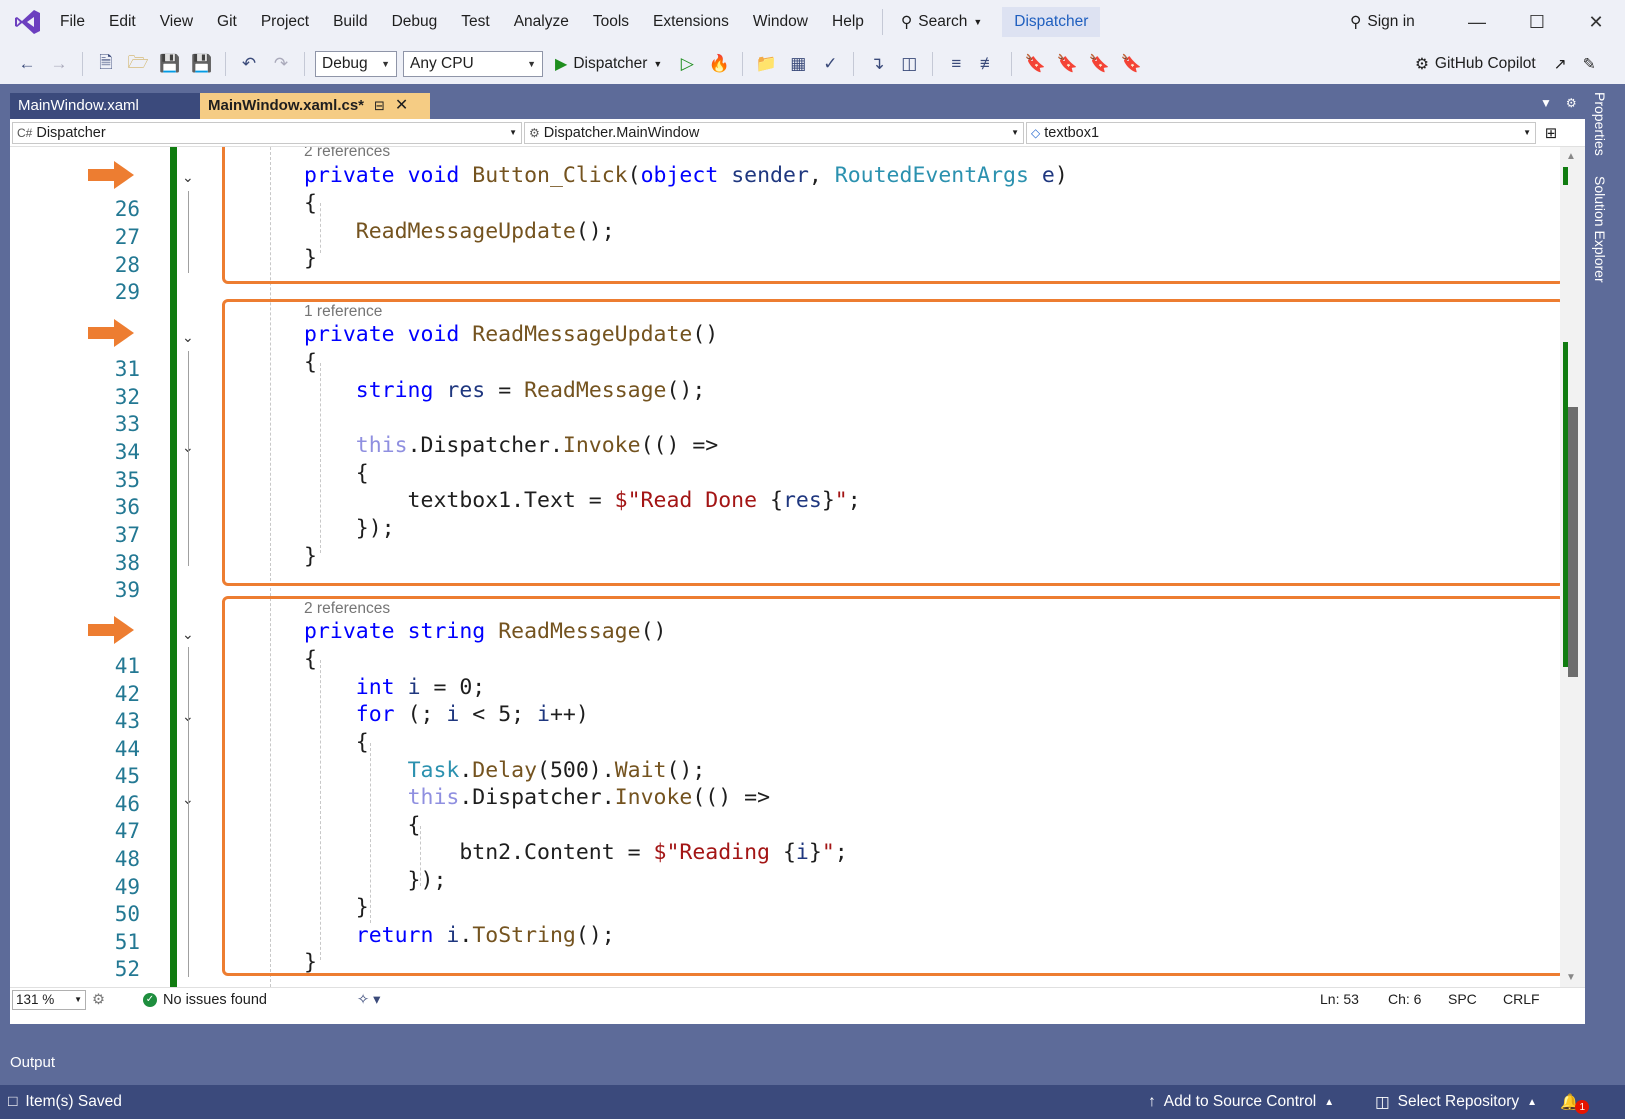 This screenshot has height=1119, width=1625. Describe the element at coordinates (1596, 22) in the screenshot. I see `close-window-button: ✕` at that location.